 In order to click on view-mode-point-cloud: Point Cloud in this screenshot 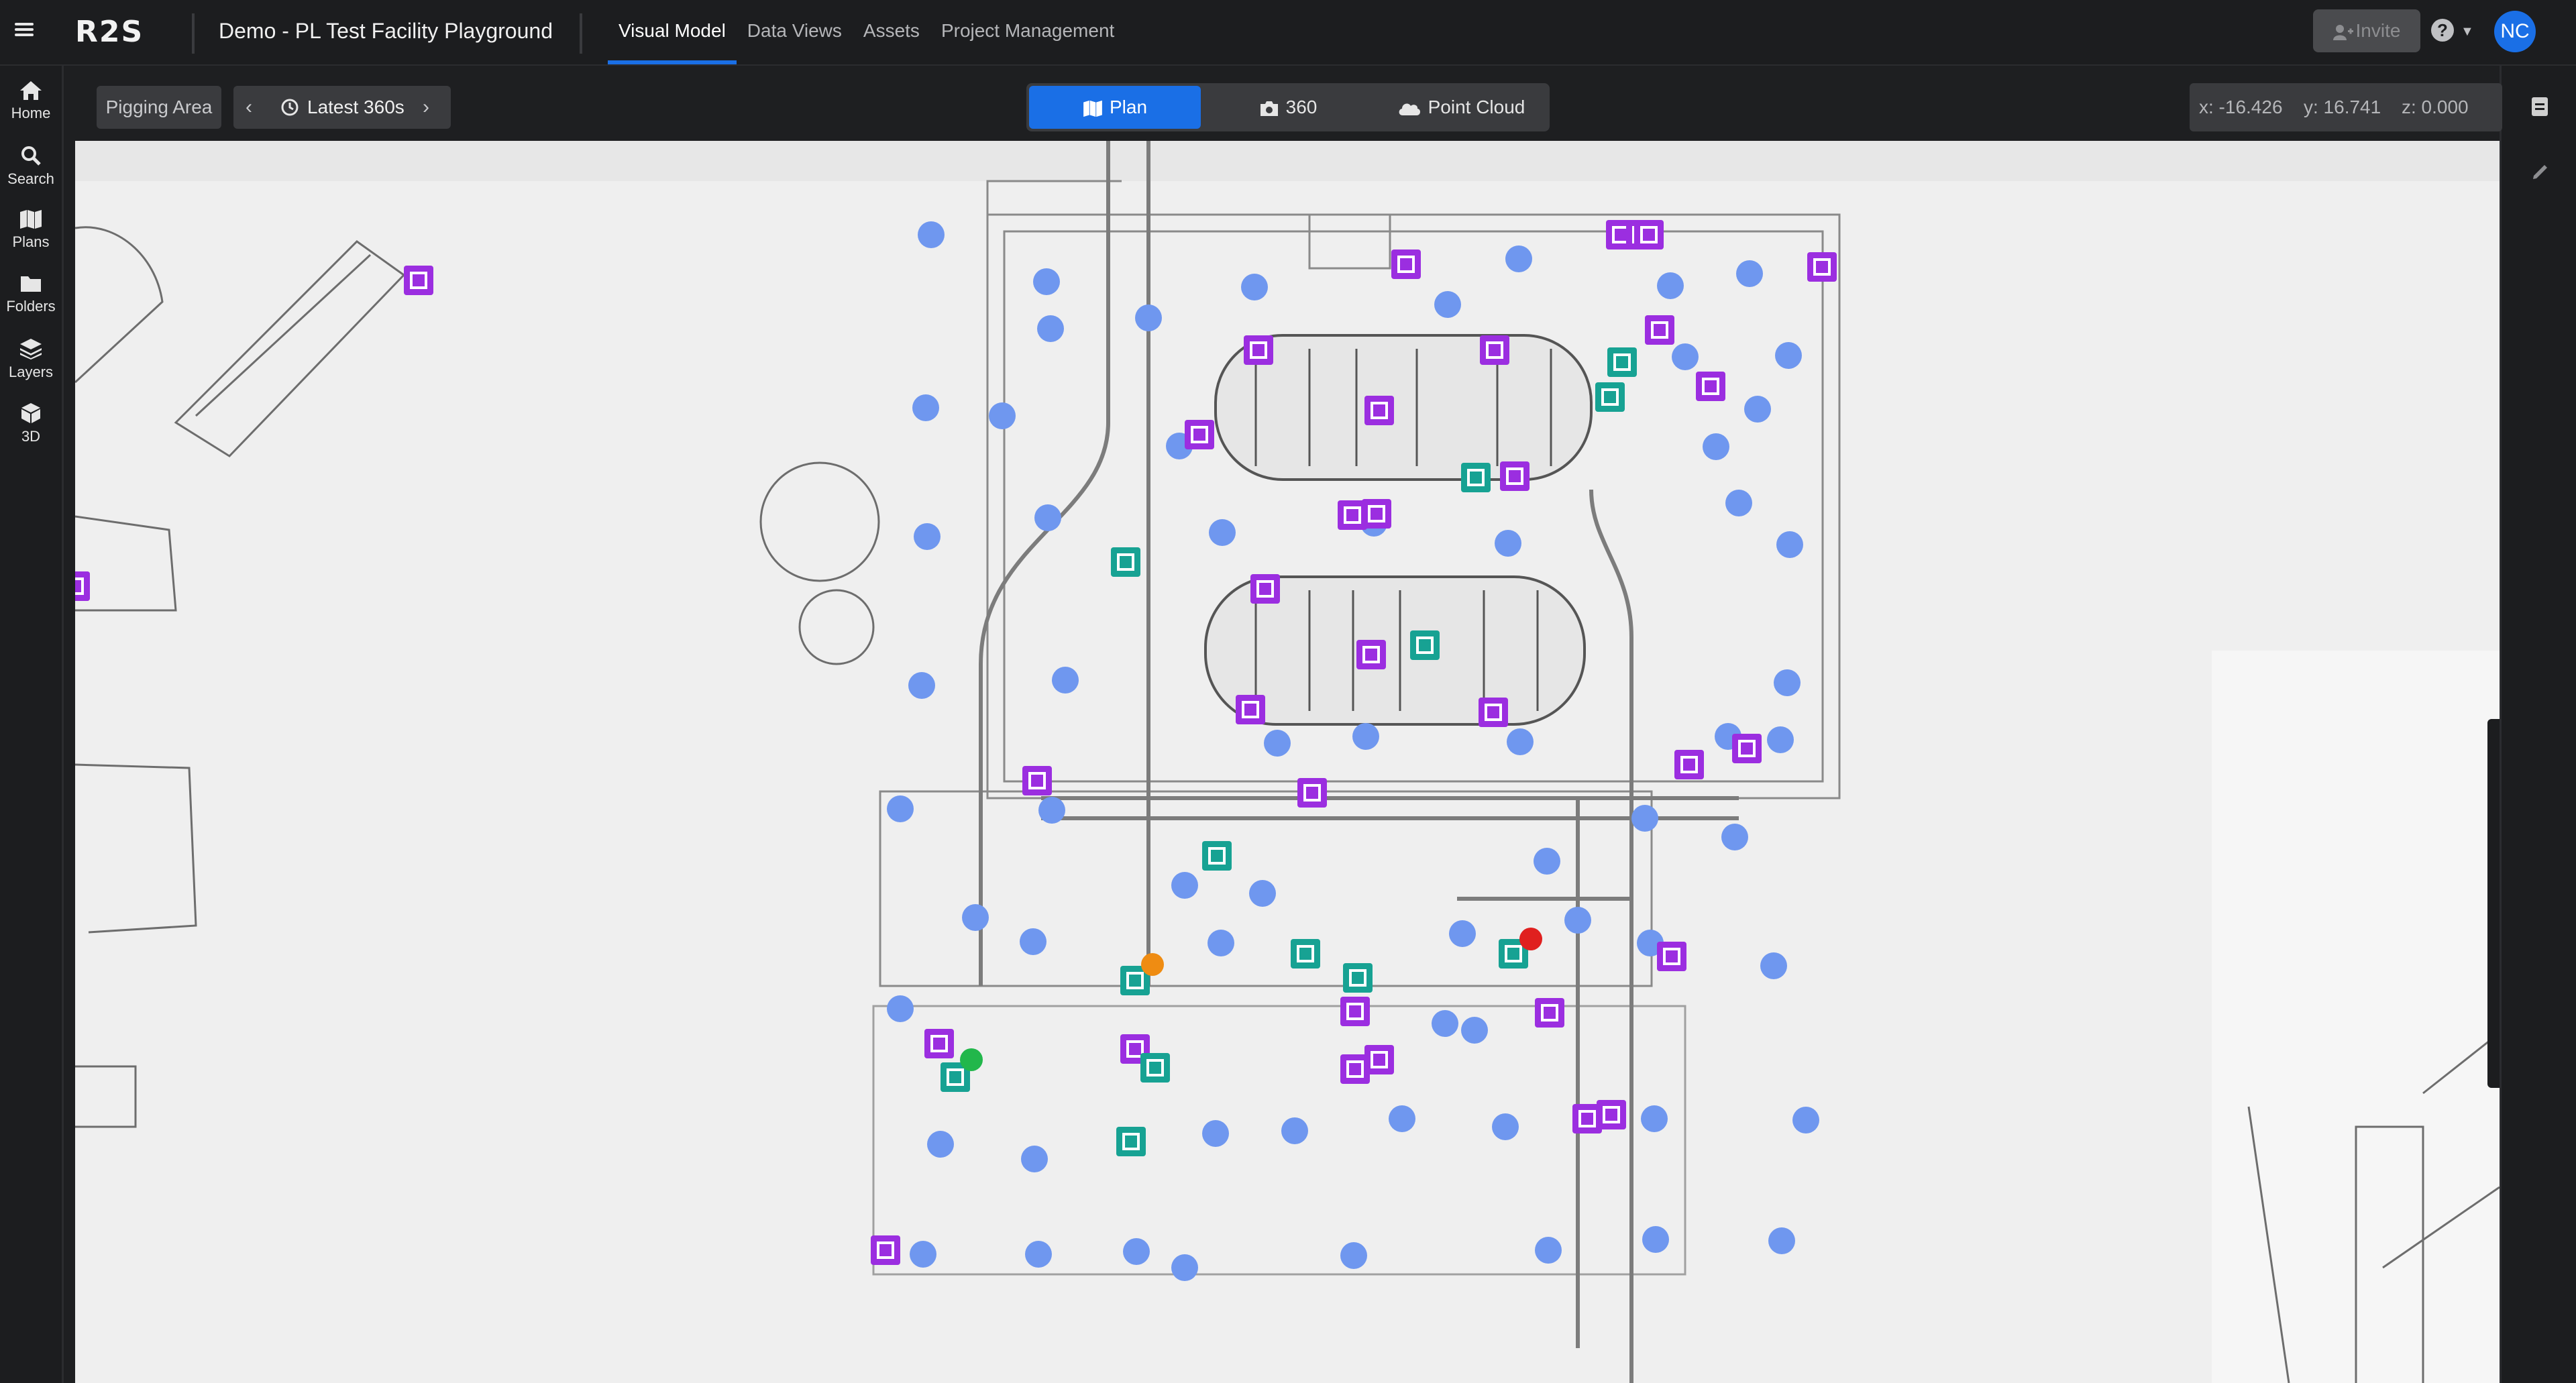, I will do `click(1461, 107)`.